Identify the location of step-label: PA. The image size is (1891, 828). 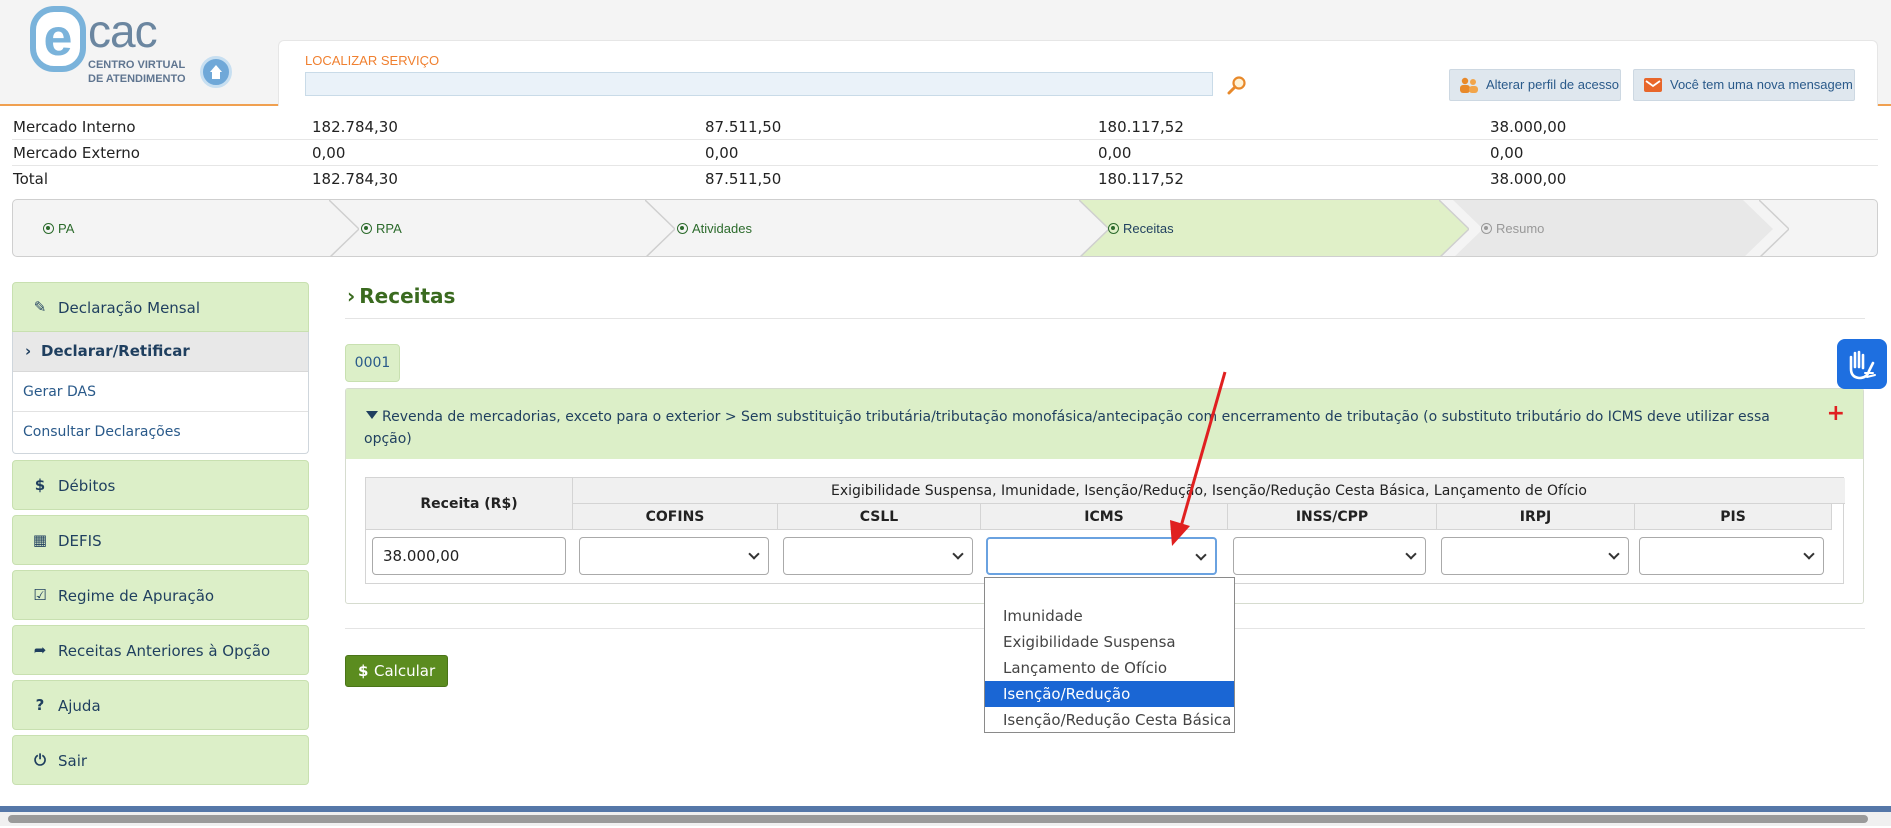
(66, 228).